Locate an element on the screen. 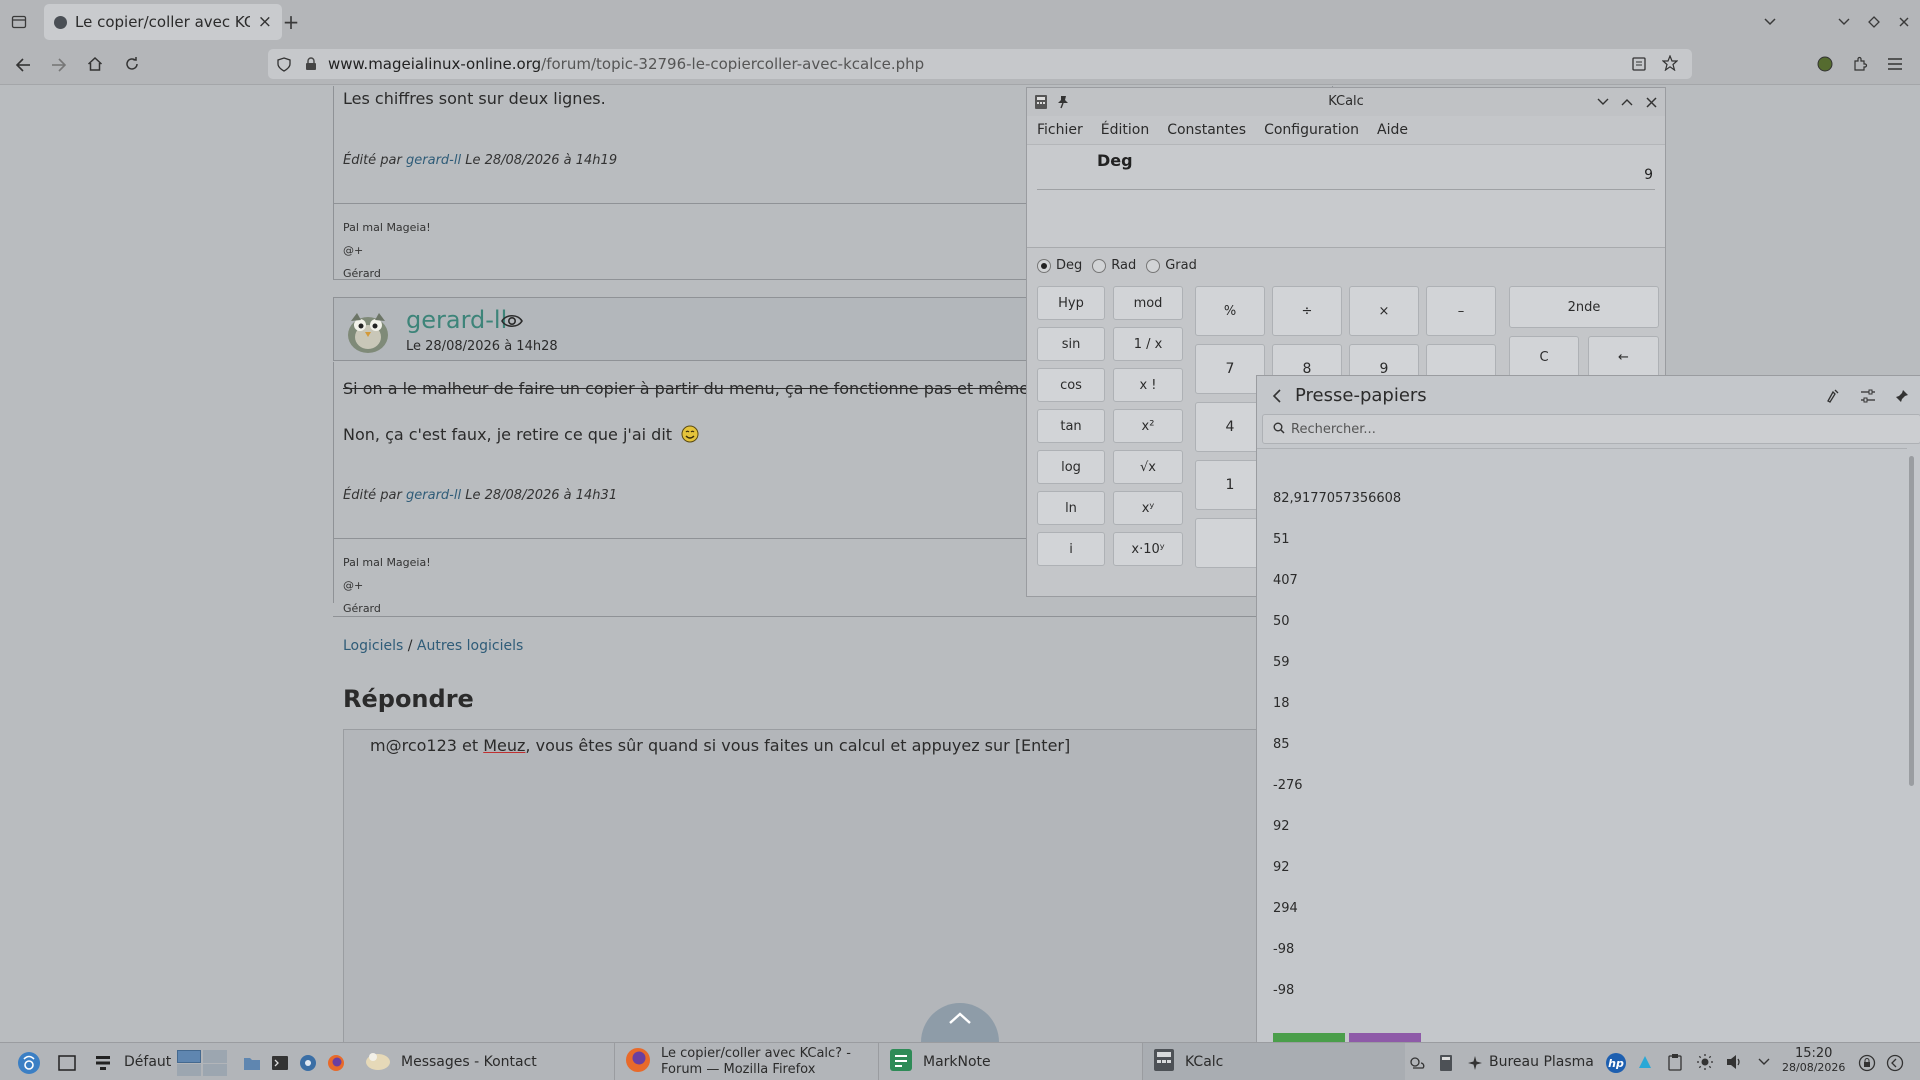  breadcrumb-link-autres-logiciels: Autres logiciels is located at coordinates (470, 646).